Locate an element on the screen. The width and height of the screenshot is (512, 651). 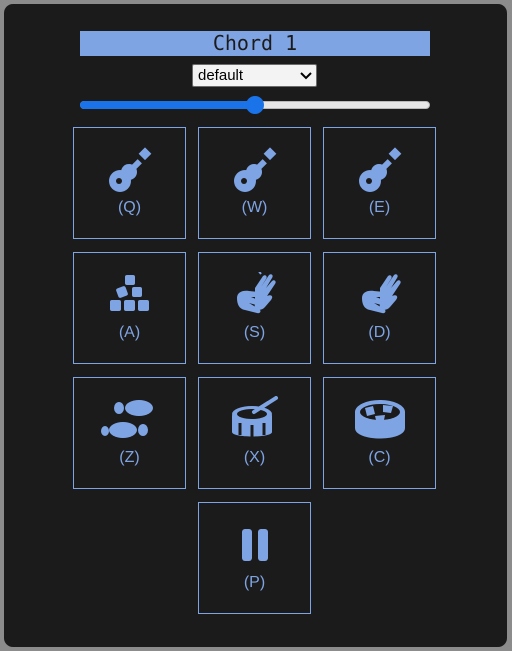
pause-icon is located at coordinates (254, 545).